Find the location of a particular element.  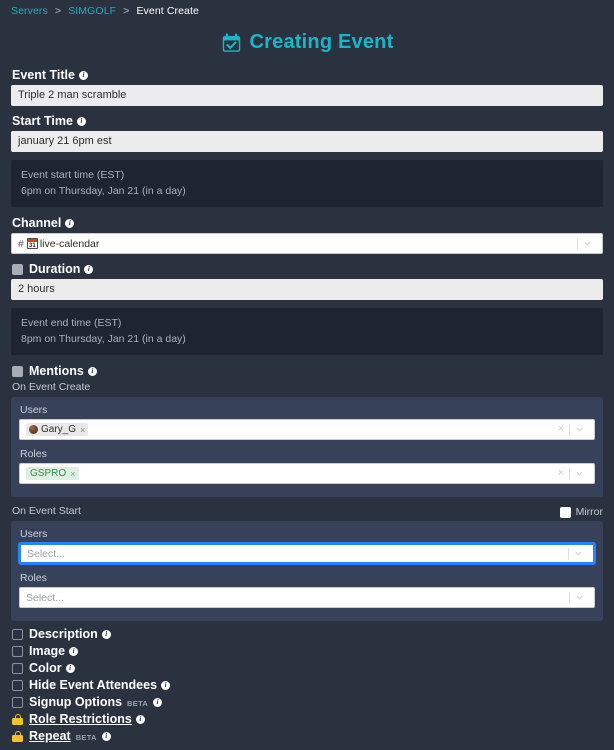

on-event-create-roles-label: Roles is located at coordinates (33, 454).